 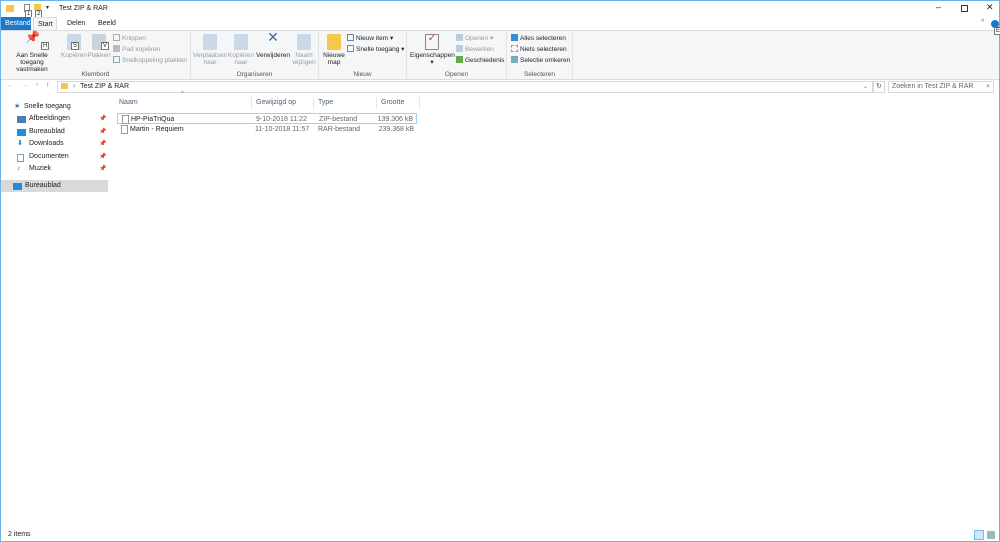 What do you see at coordinates (104, 86) in the screenshot?
I see `breadcrumb-current: Test ZIP & RAR` at bounding box center [104, 86].